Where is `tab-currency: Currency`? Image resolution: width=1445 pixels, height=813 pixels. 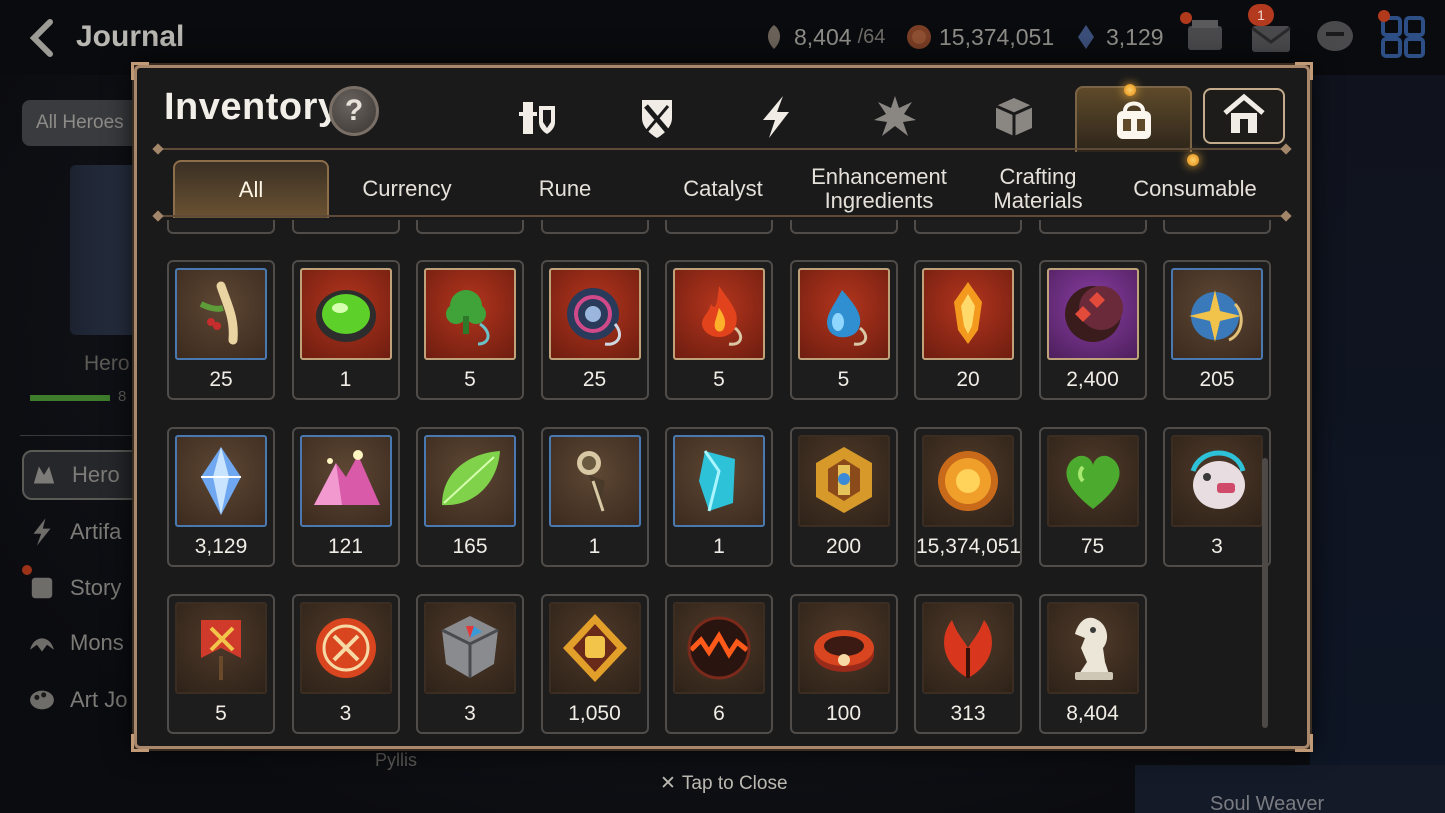
tab-currency: Currency is located at coordinates (407, 189).